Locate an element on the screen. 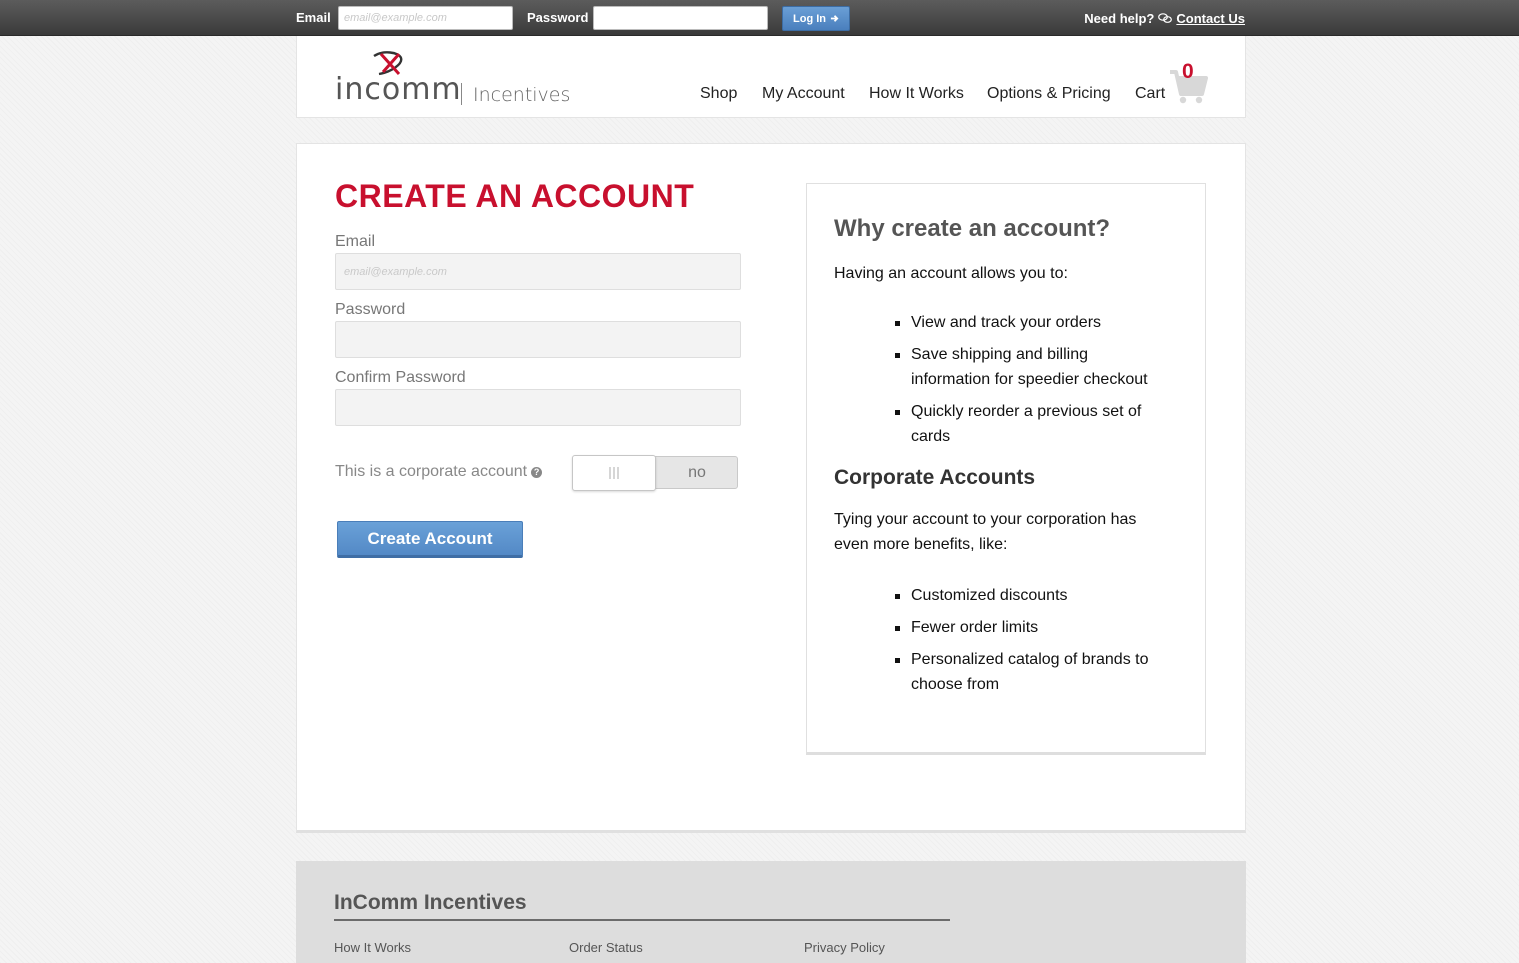 Image resolution: width=1519 pixels, height=963 pixels. corporate-account-text: This is a corporate account is located at coordinates (431, 471).